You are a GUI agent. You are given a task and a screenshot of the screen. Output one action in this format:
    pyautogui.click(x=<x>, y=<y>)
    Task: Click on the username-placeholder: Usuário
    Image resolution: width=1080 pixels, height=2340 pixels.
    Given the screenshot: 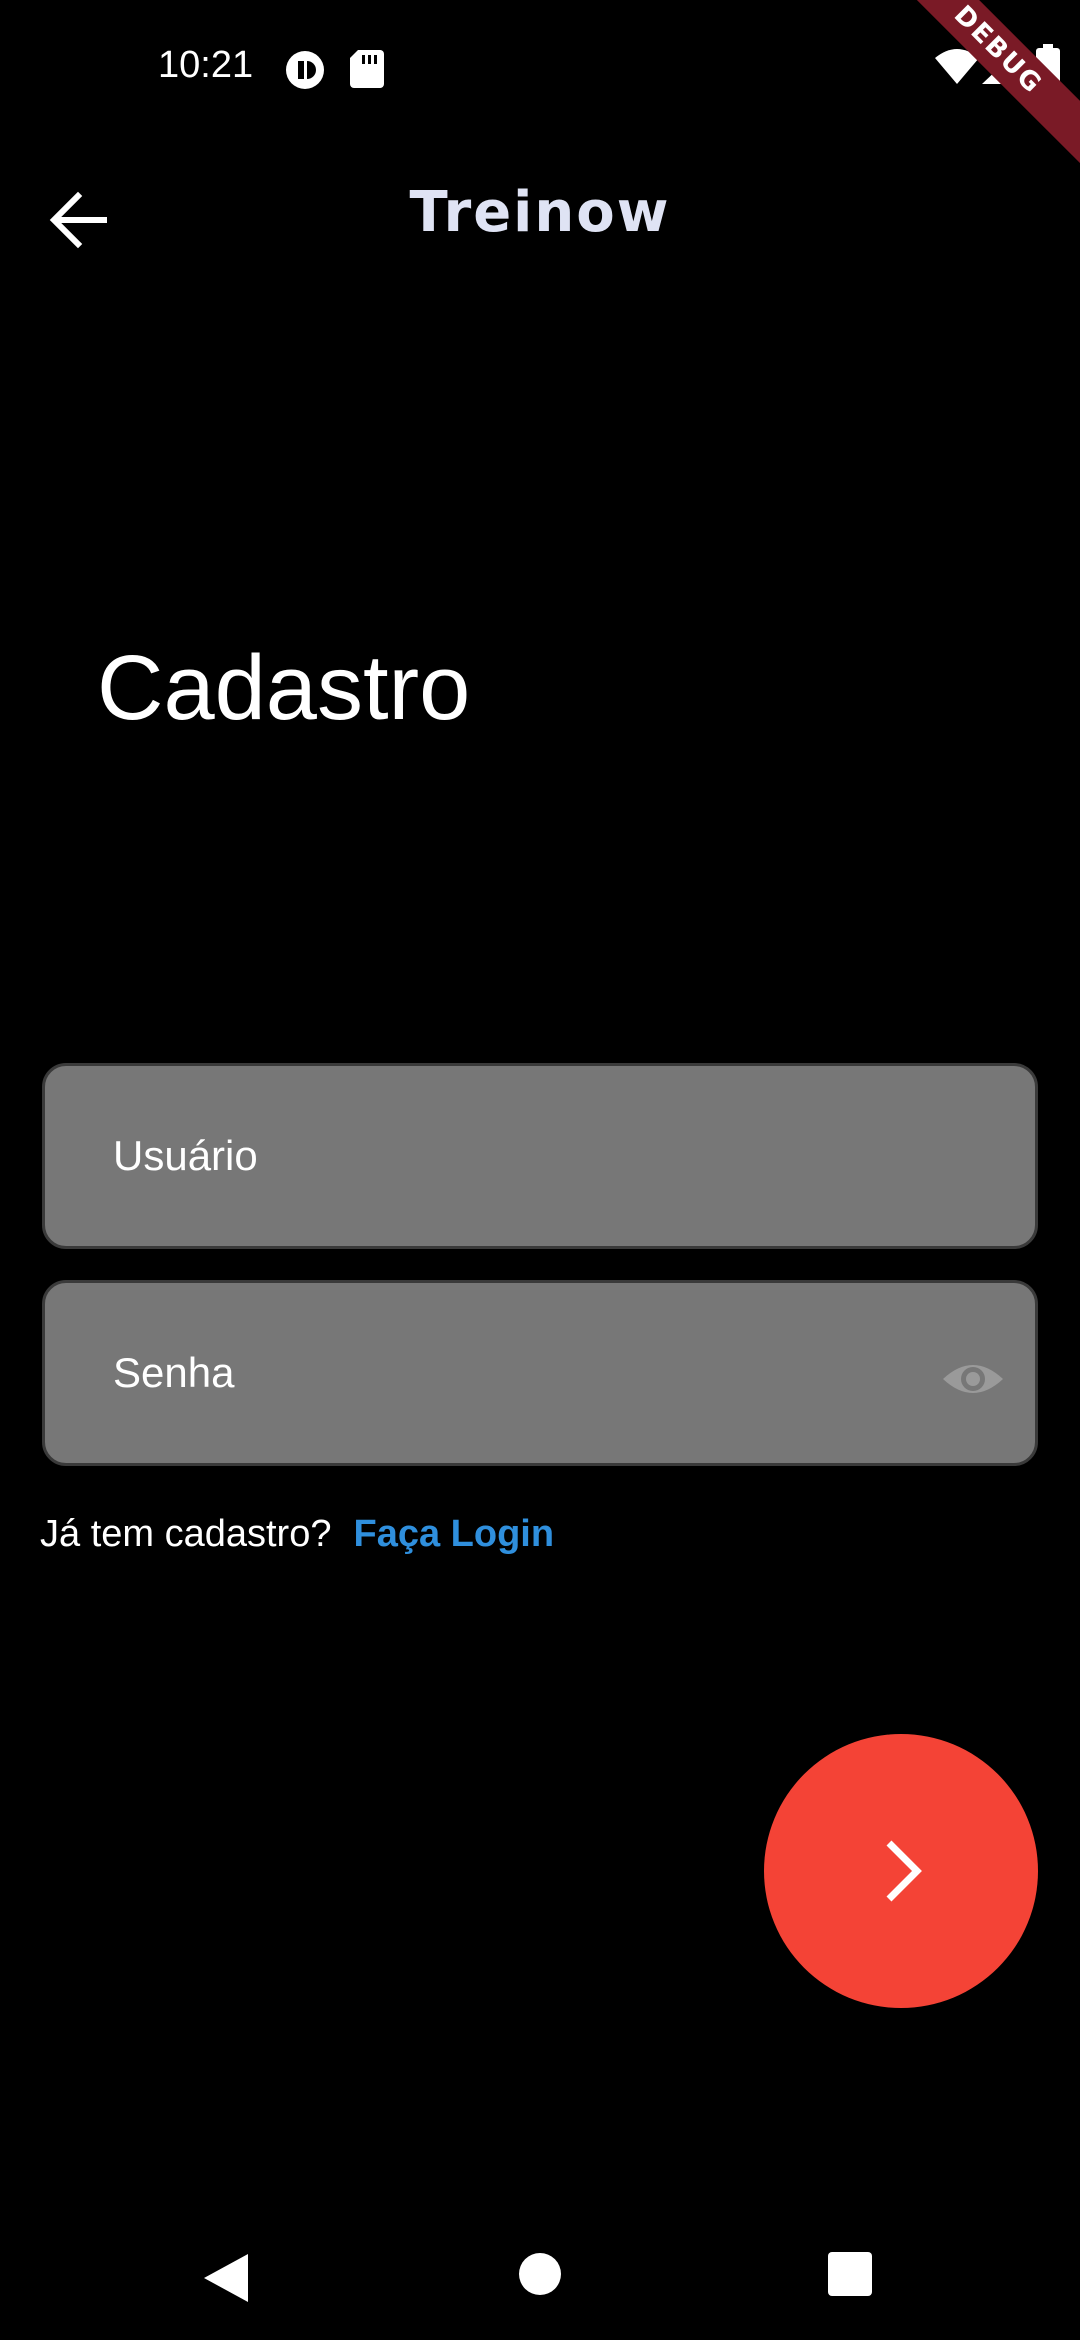 What is the action you would take?
    pyautogui.click(x=185, y=1155)
    